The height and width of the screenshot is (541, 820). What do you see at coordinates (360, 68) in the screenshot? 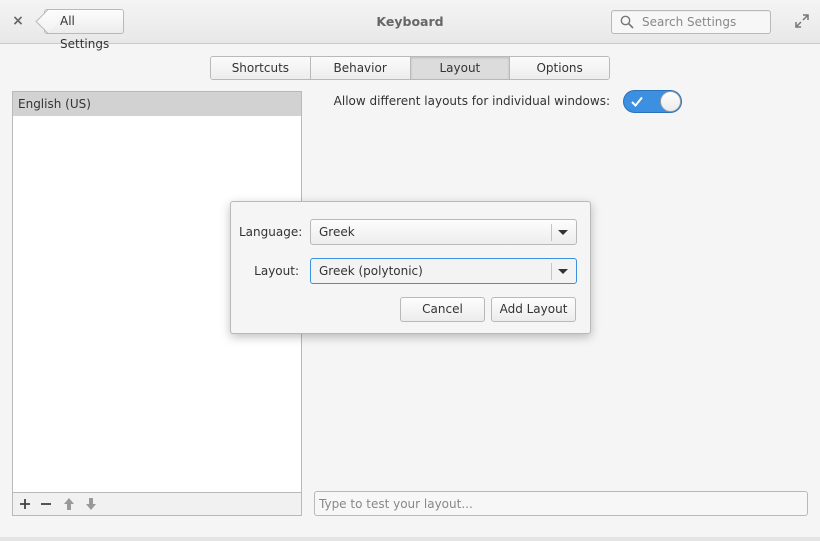
I see `tab-behavior: Behavior` at bounding box center [360, 68].